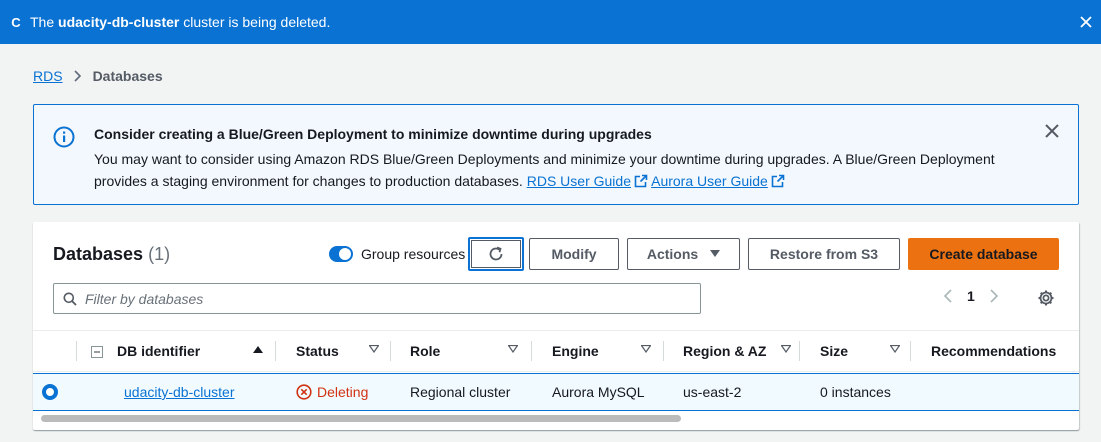  What do you see at coordinates (127, 76) in the screenshot?
I see `breadcrumb-current: Databases` at bounding box center [127, 76].